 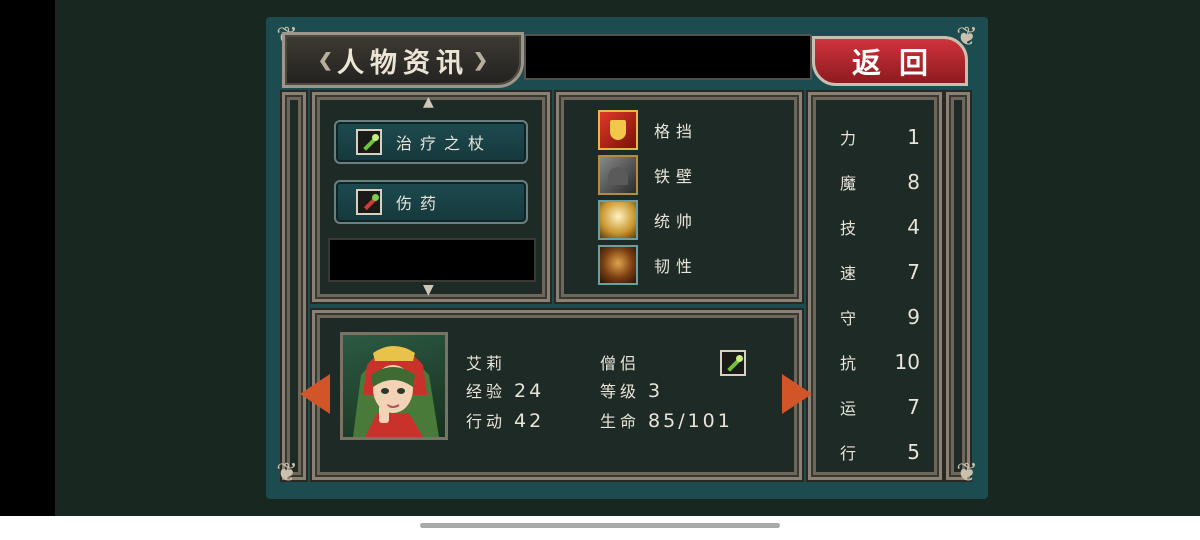 What do you see at coordinates (958, 286) in the screenshot?
I see `outer-right-rail` at bounding box center [958, 286].